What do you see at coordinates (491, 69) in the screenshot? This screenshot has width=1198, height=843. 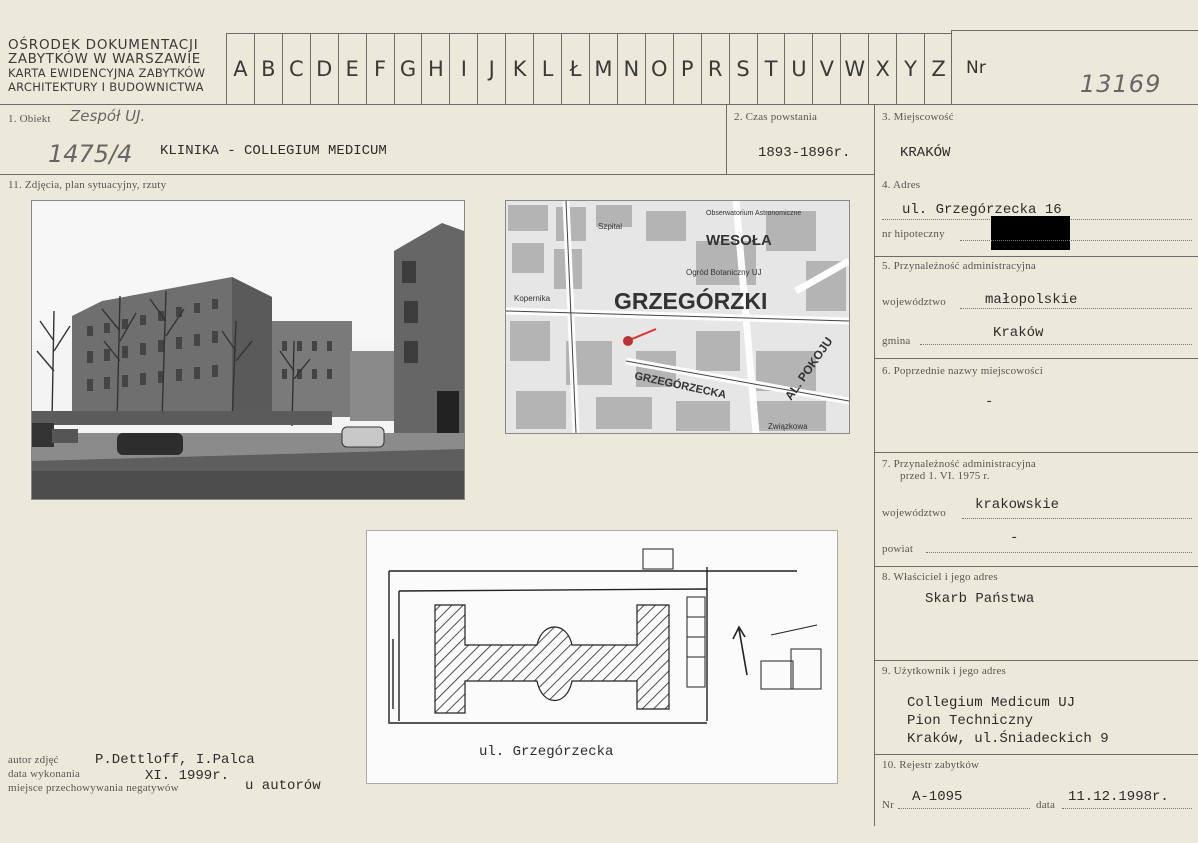 I see `index-letter: J` at bounding box center [491, 69].